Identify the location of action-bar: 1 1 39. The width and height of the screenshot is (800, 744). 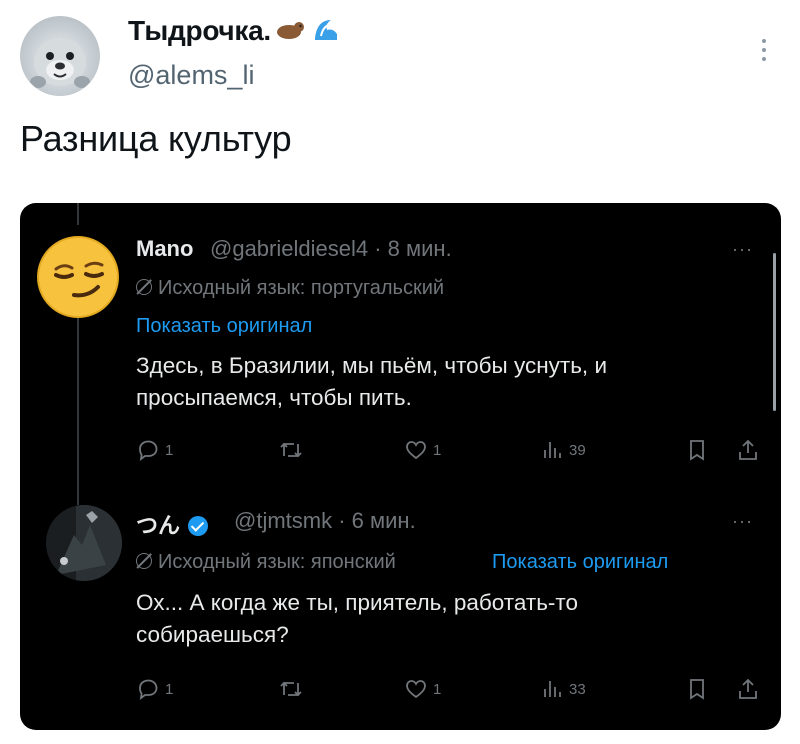
(451, 451).